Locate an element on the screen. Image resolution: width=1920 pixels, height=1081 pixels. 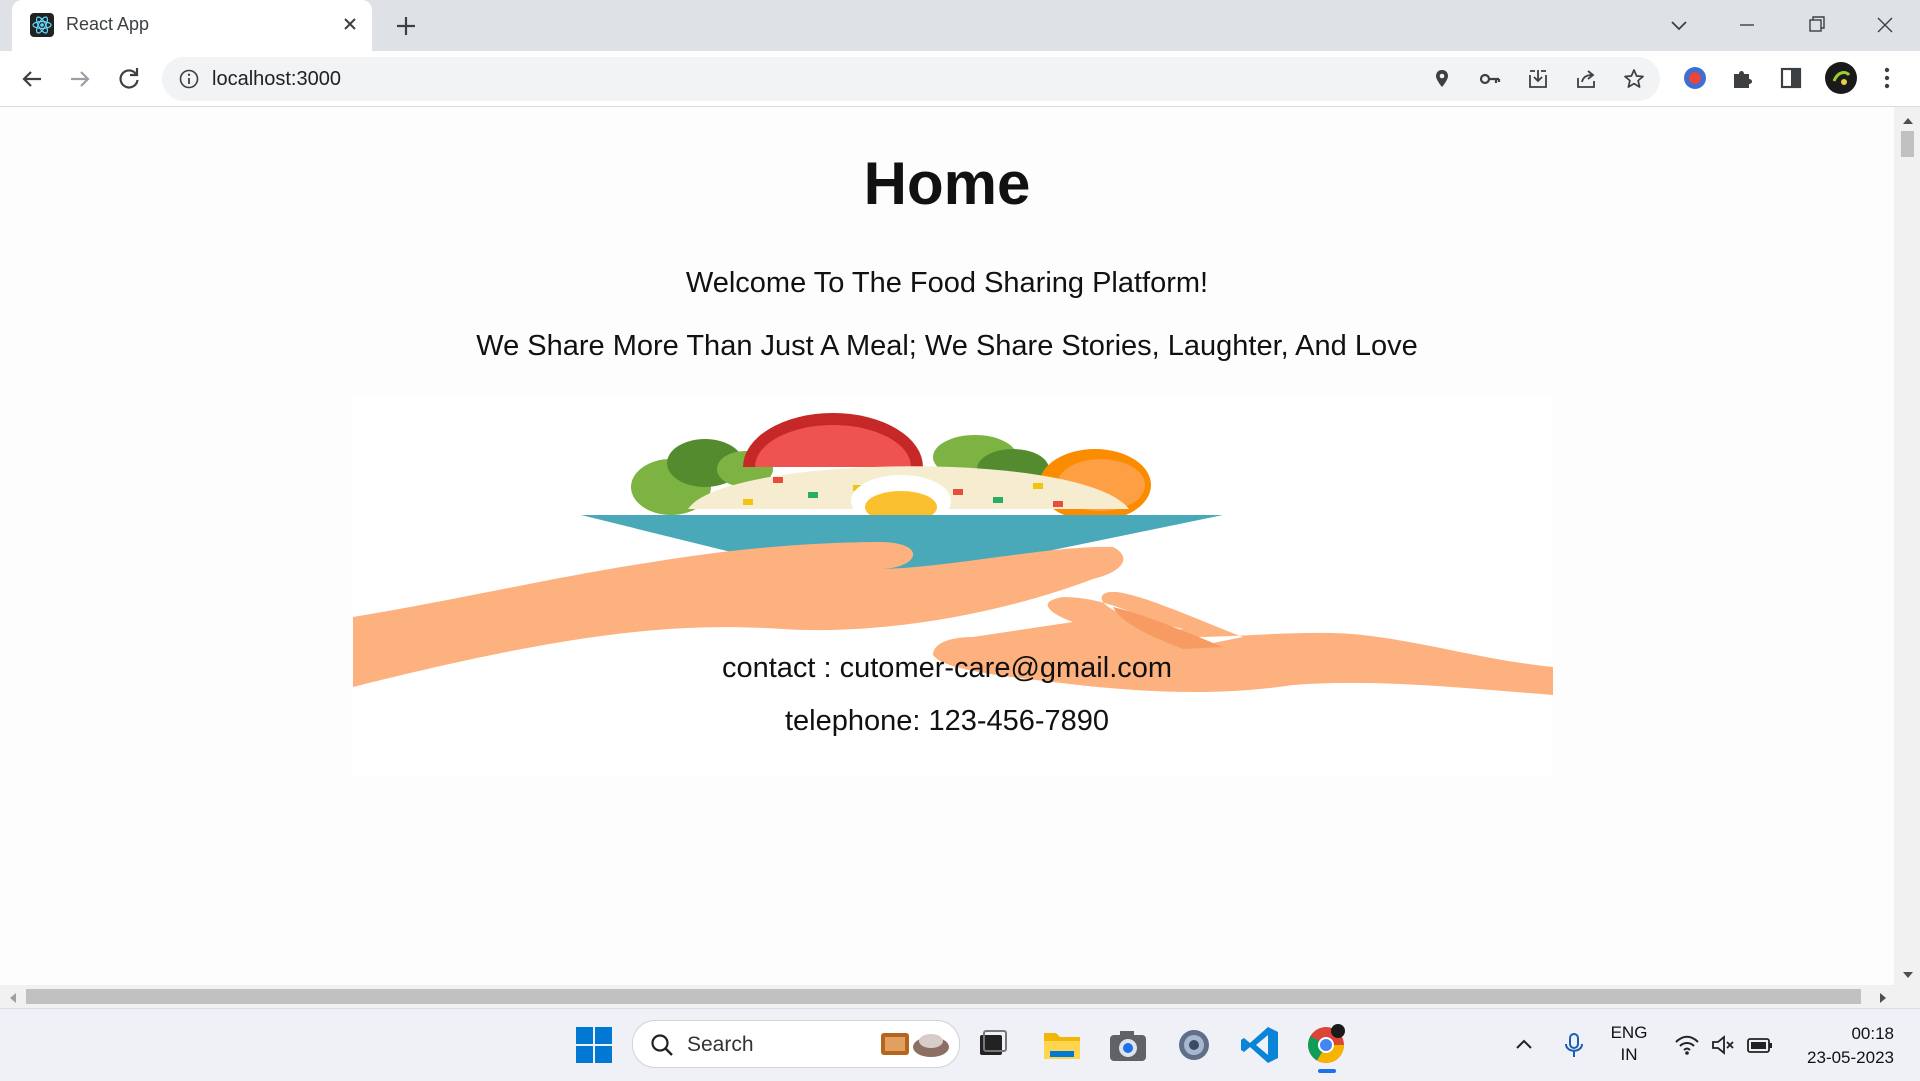
telephone-text: telephone: 123-456-7890 is located at coordinates (947, 721).